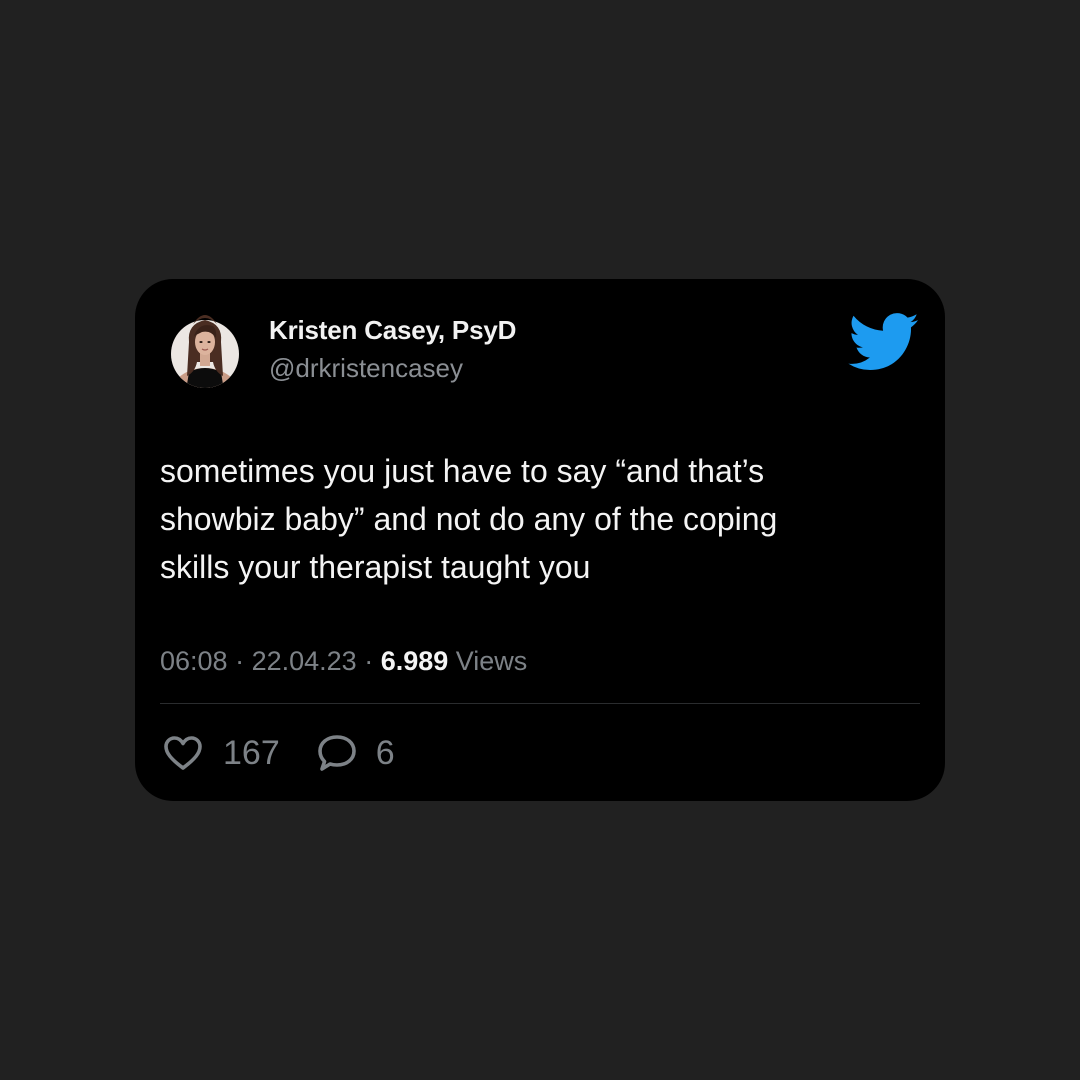 The image size is (1080, 1080). What do you see at coordinates (375, 567) in the screenshot?
I see `tweet-text-line: skills your therapist taught you` at bounding box center [375, 567].